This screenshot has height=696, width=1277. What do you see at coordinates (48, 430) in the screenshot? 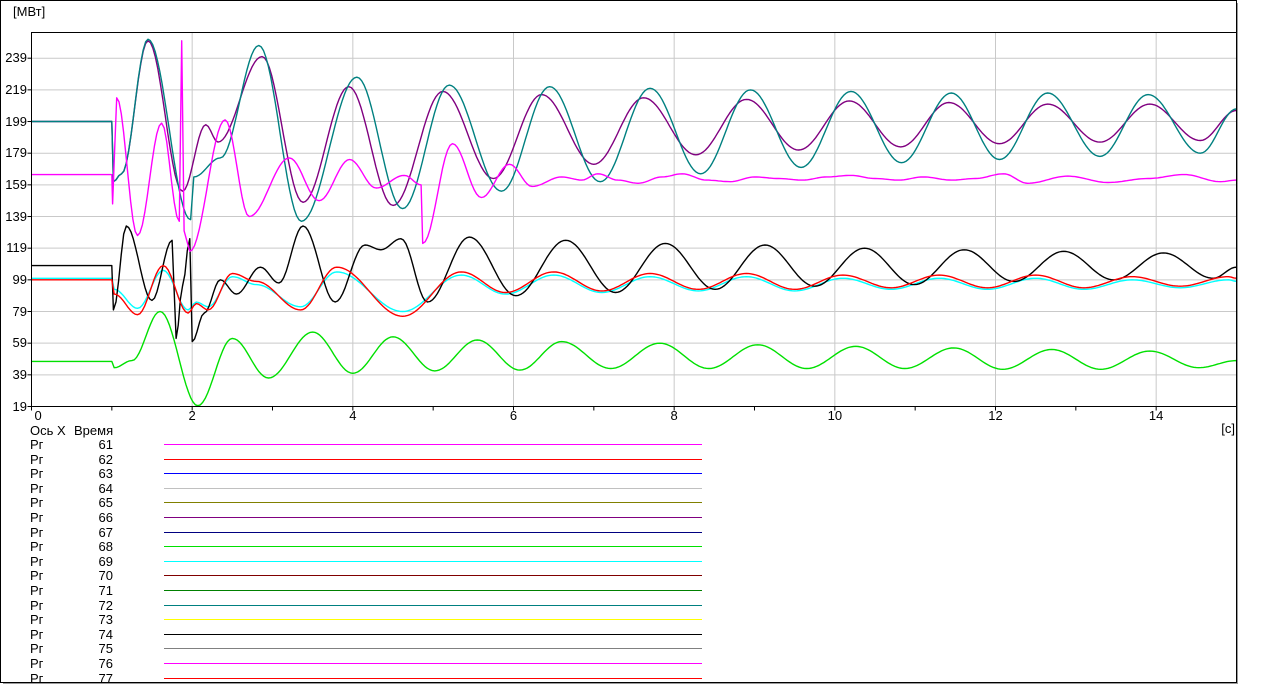
I see `x-axis-name-label: Ось X` at bounding box center [48, 430].